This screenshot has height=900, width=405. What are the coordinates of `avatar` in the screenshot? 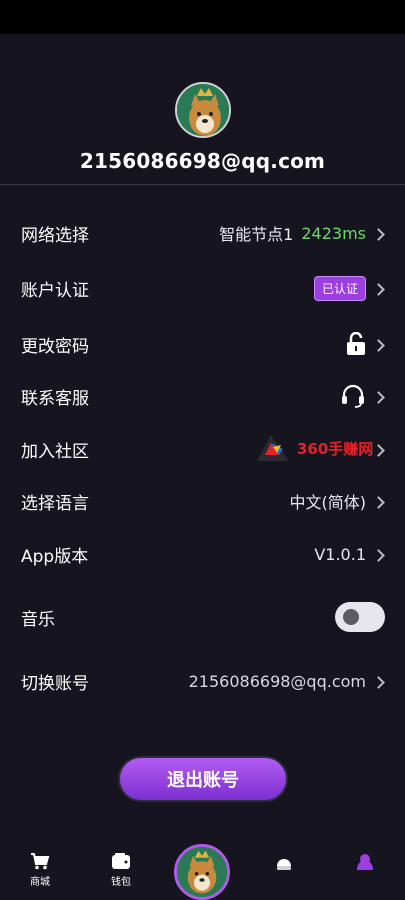 It's located at (202, 110).